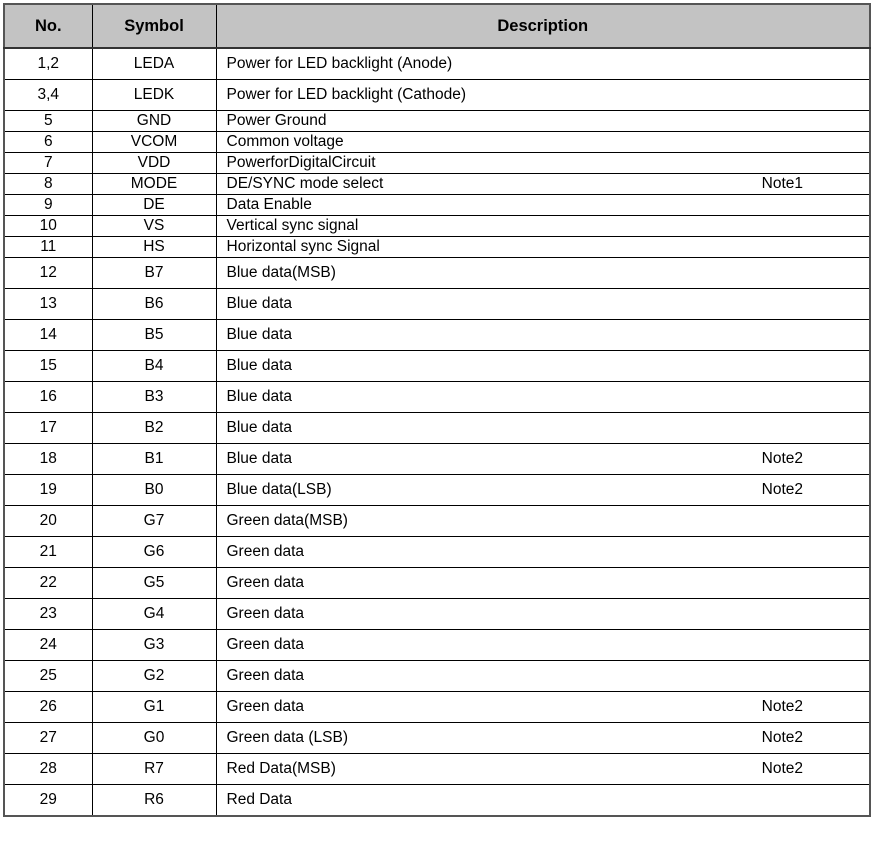 The width and height of the screenshot is (876, 867). I want to click on cell-description: Power for LED backlight (Cathode), so click(543, 95).